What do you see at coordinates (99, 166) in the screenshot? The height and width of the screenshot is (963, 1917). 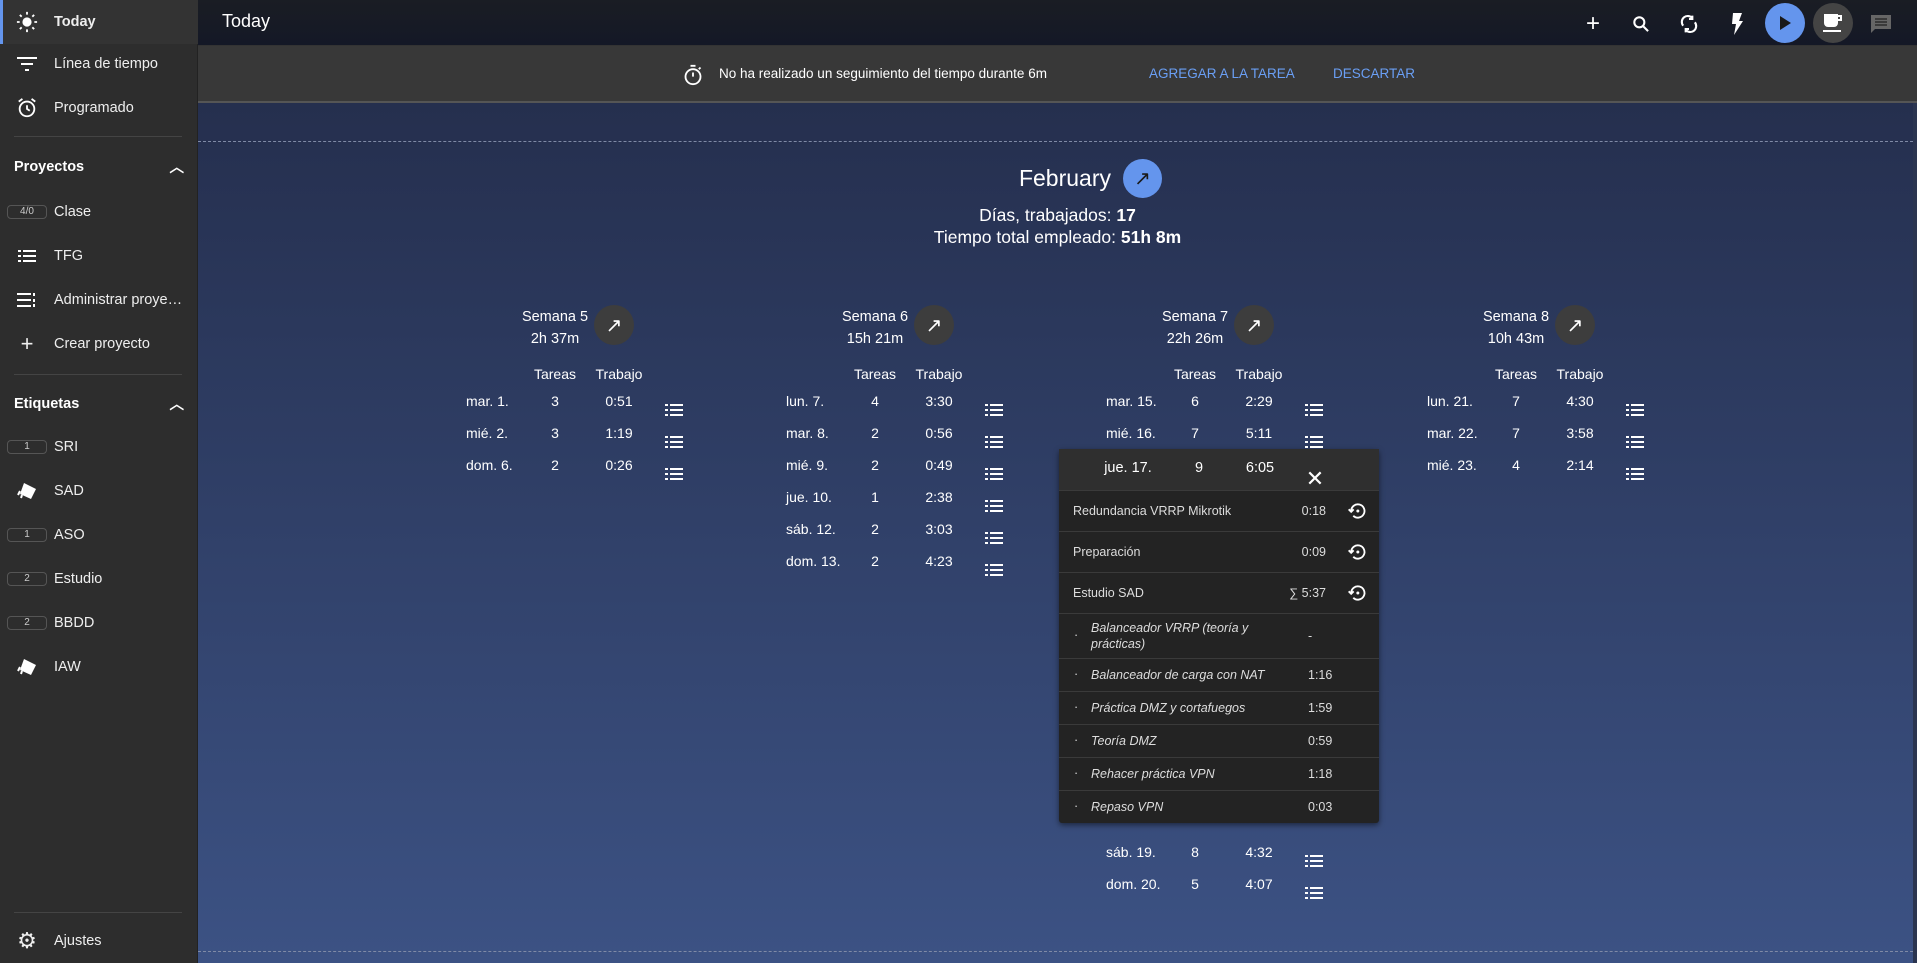 I see `projects-header: Proyectos ︿` at bounding box center [99, 166].